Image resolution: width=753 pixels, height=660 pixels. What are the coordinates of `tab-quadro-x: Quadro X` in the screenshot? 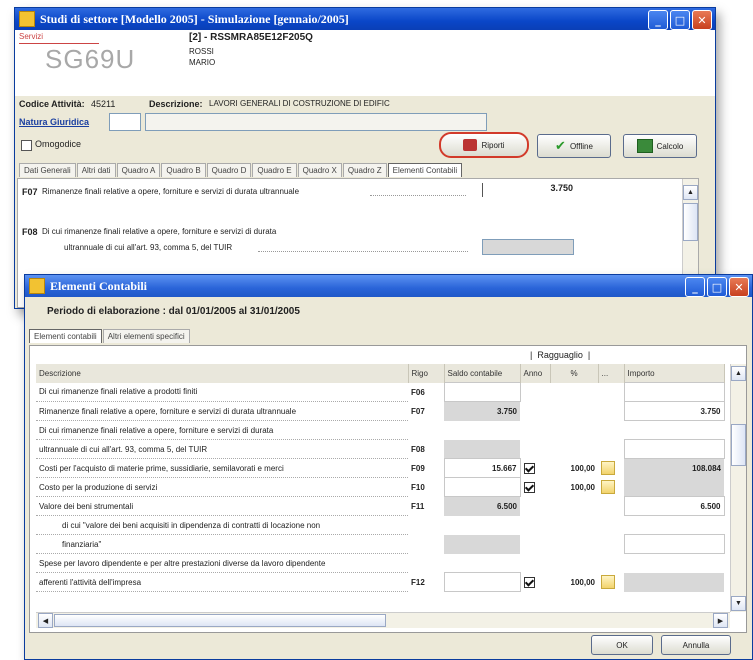 It's located at (319, 170).